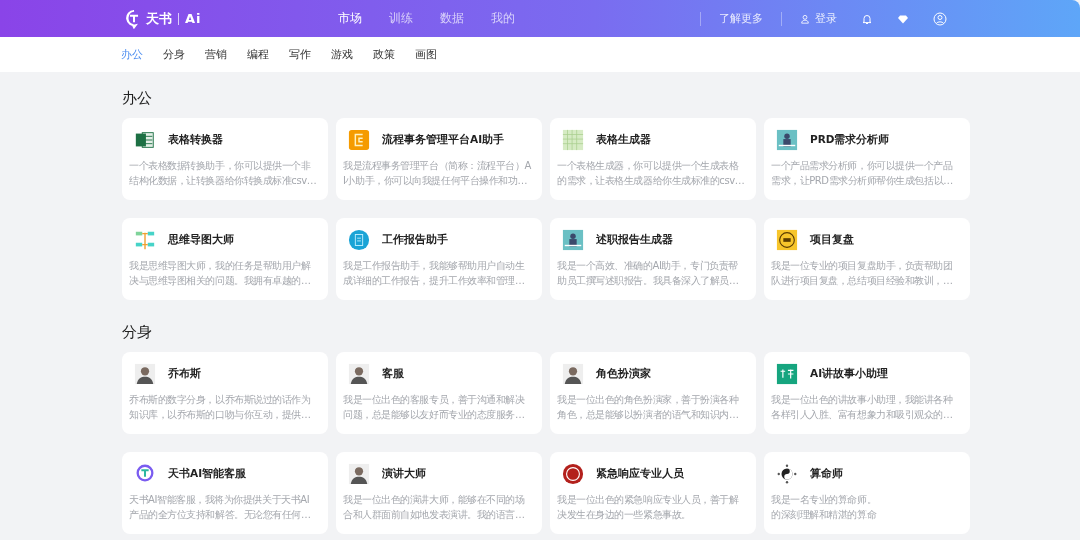 This screenshot has width=1080, height=540. What do you see at coordinates (350, 18) in the screenshot?
I see `nav-link: 市场` at bounding box center [350, 18].